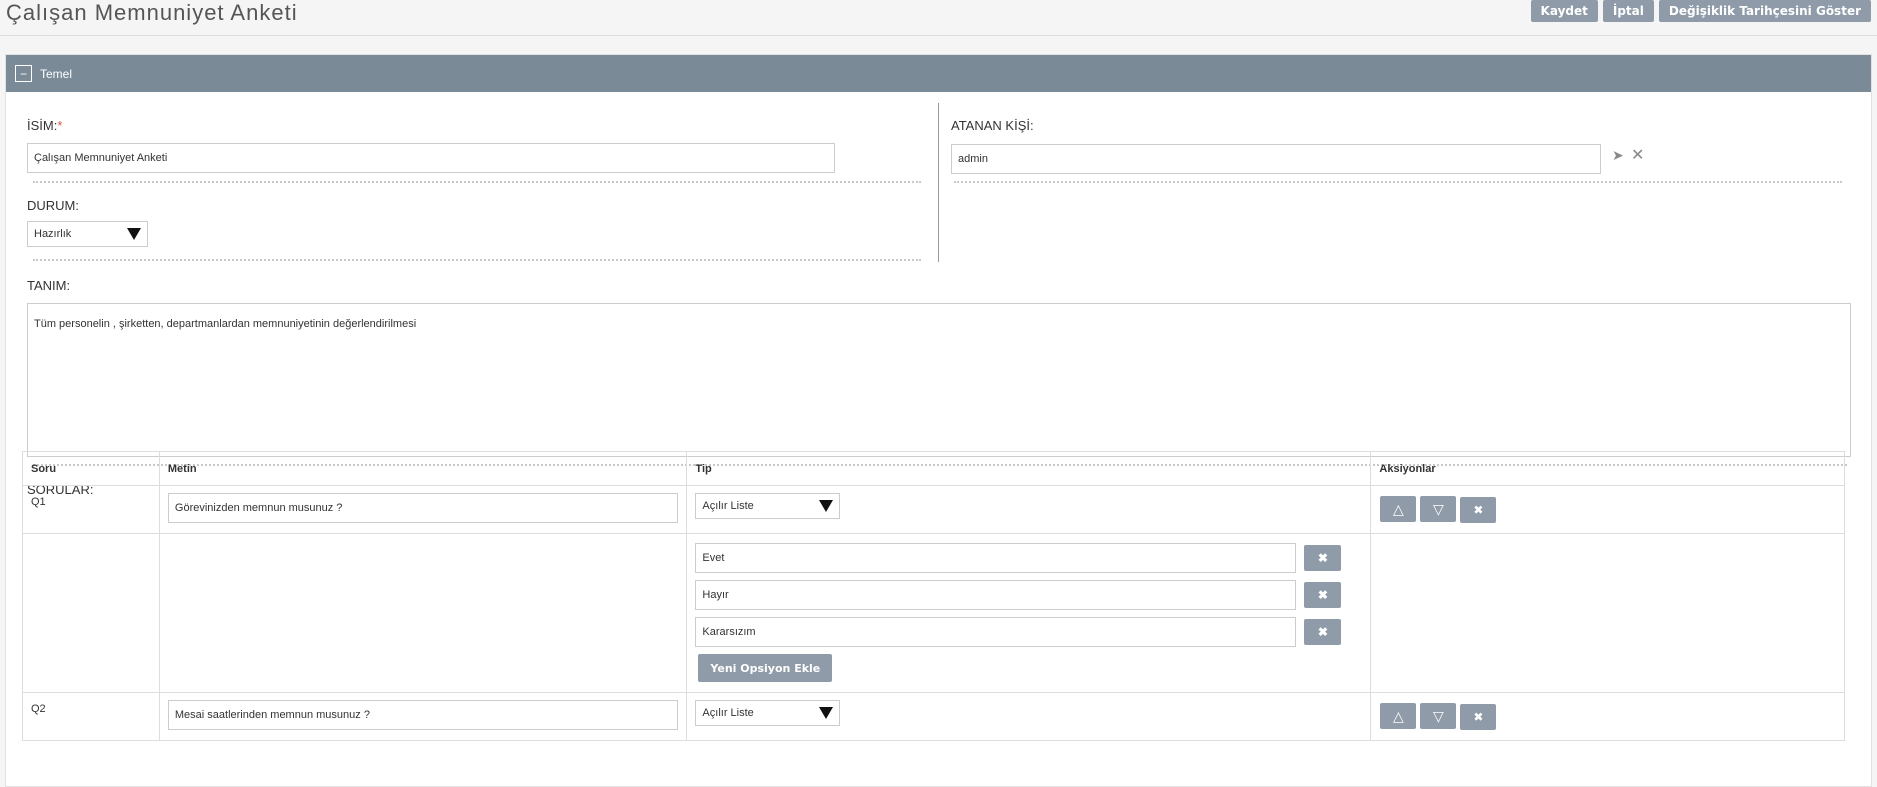 This screenshot has height=787, width=1877. Describe the element at coordinates (996, 595) in the screenshot. I see `option-input: Hayır` at that location.